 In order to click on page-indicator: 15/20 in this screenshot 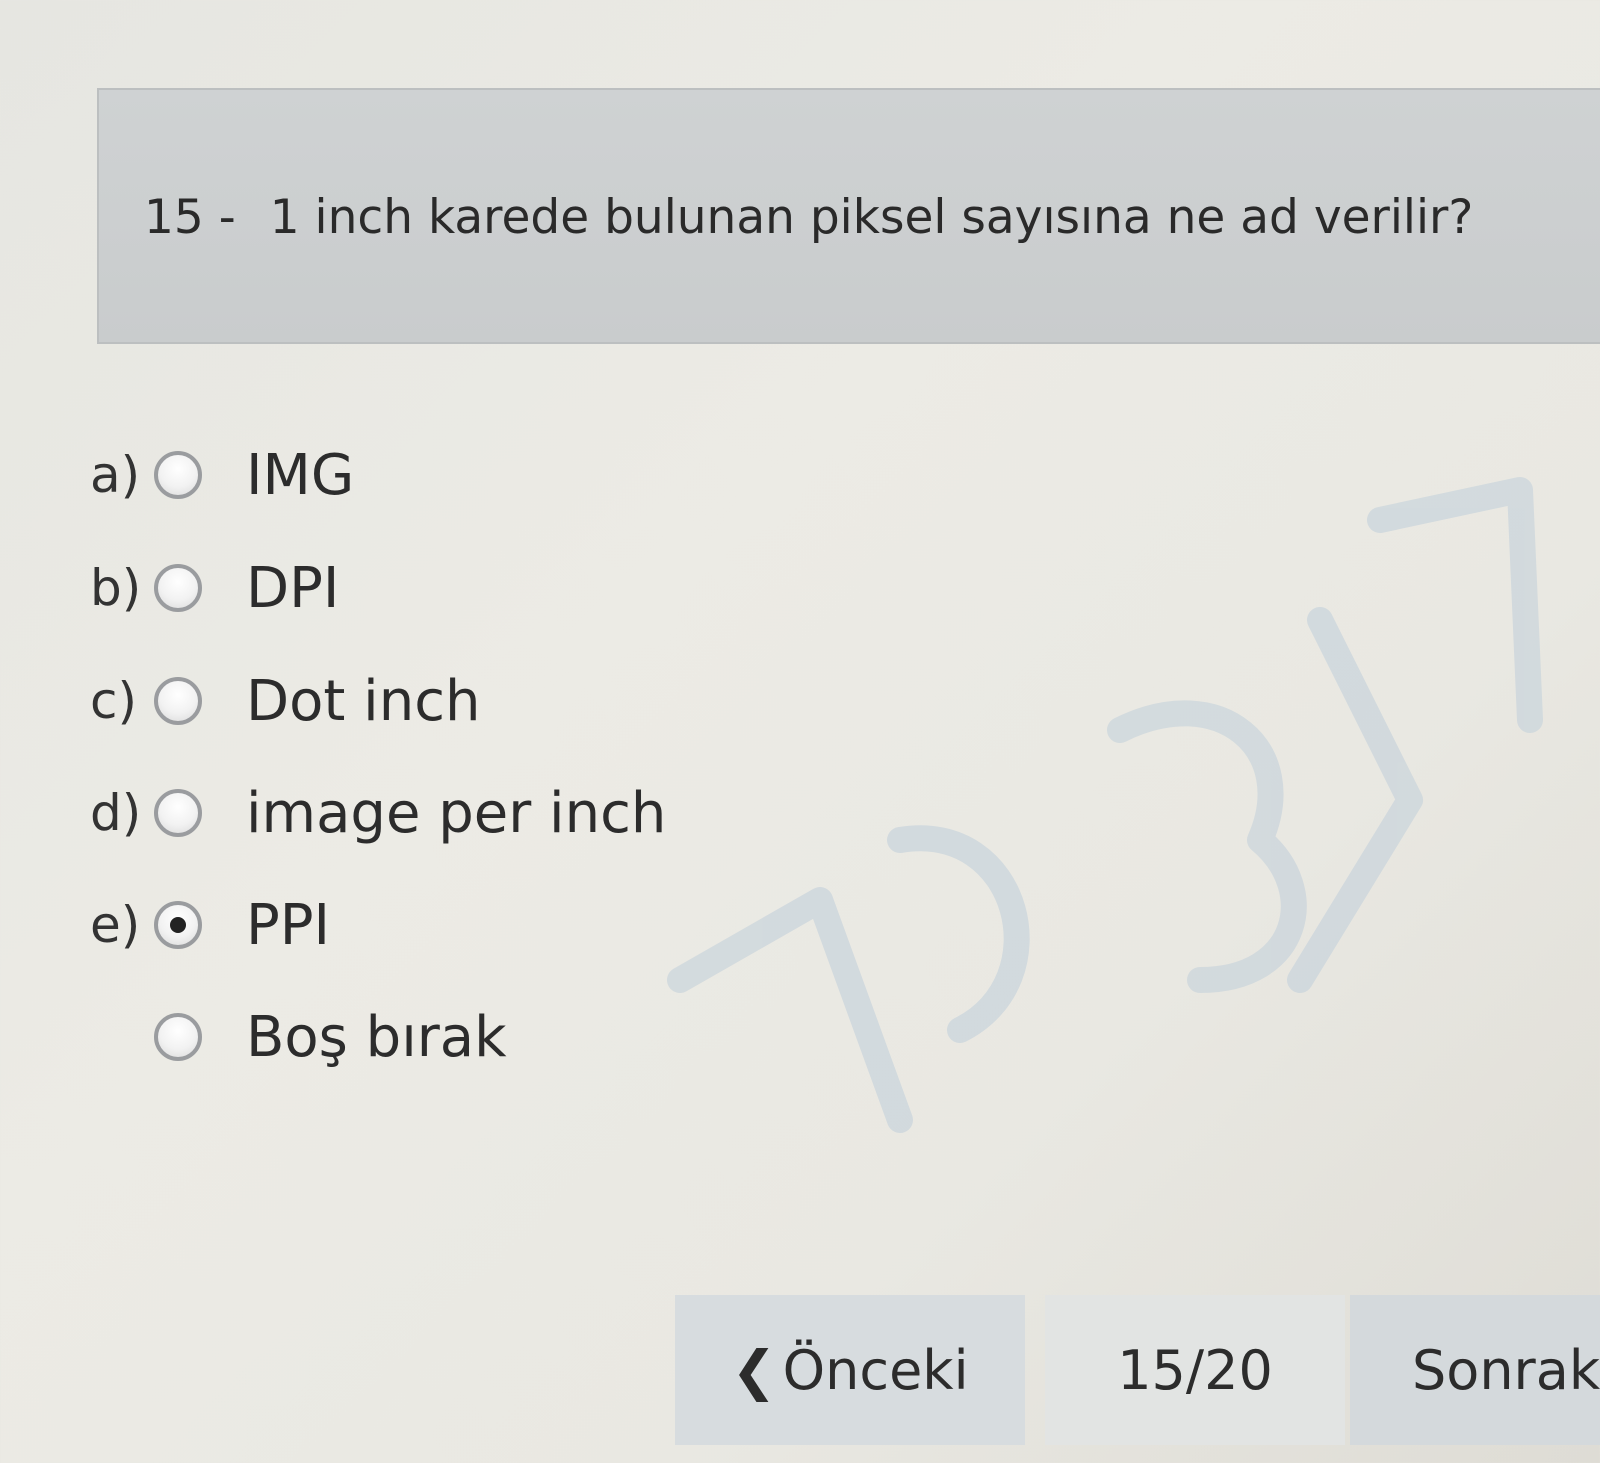, I will do `click(1195, 1370)`.